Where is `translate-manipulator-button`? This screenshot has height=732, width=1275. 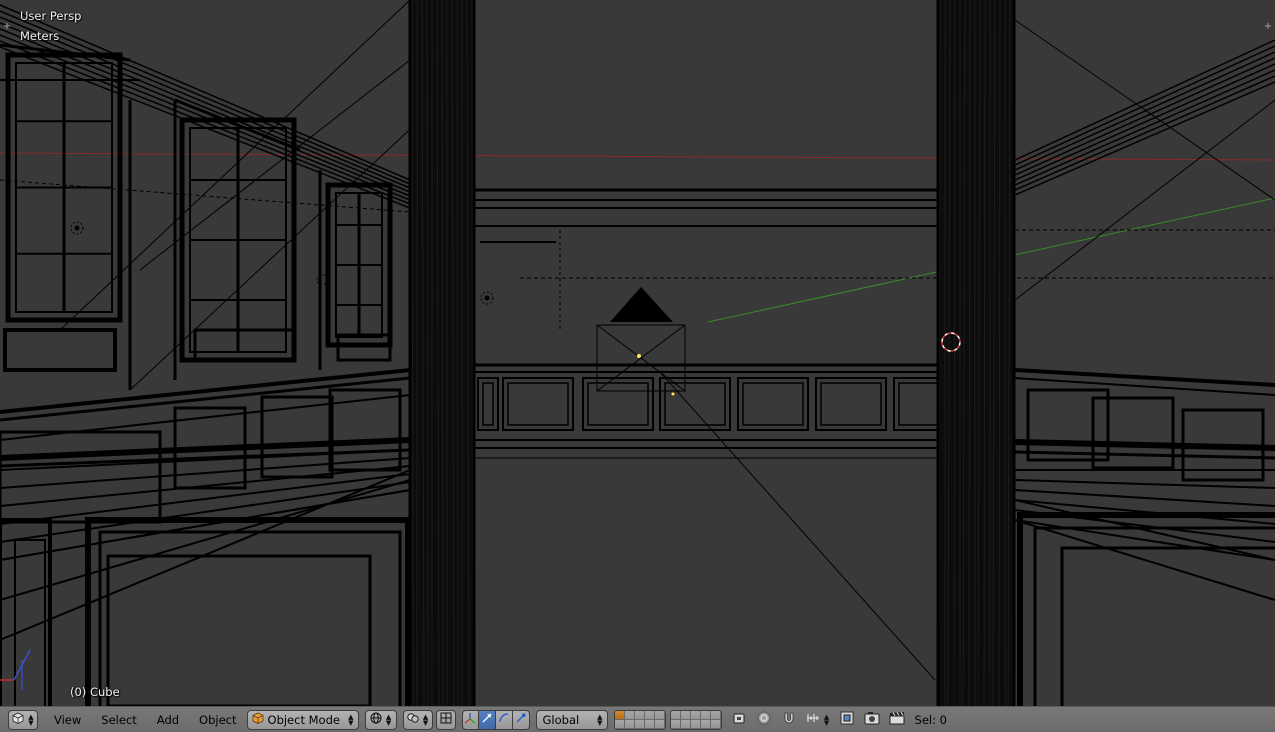
translate-manipulator-button is located at coordinates (487, 719).